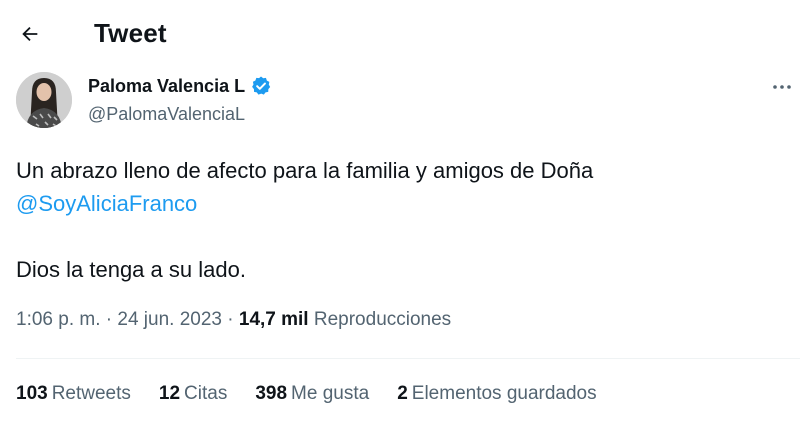 This screenshot has width=800, height=424. Describe the element at coordinates (330, 393) in the screenshot. I see `likes-label: Me gusta` at that location.